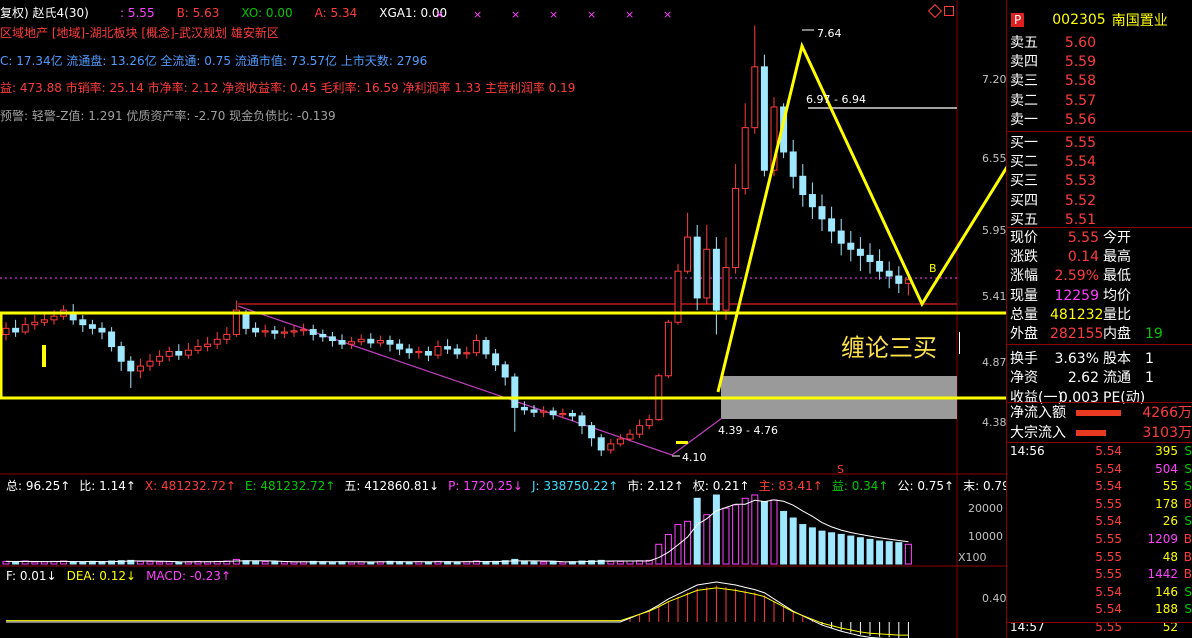  Describe the element at coordinates (1101, 575) in the screenshot. I see `tick-trade-row: 5.55 1442 B` at that location.